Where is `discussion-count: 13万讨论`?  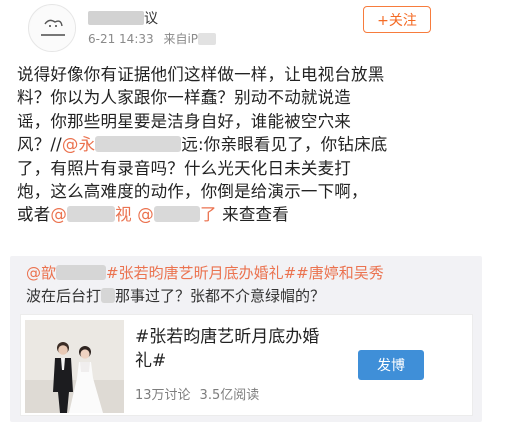
discussion-count: 13万讨论 is located at coordinates (163, 395).